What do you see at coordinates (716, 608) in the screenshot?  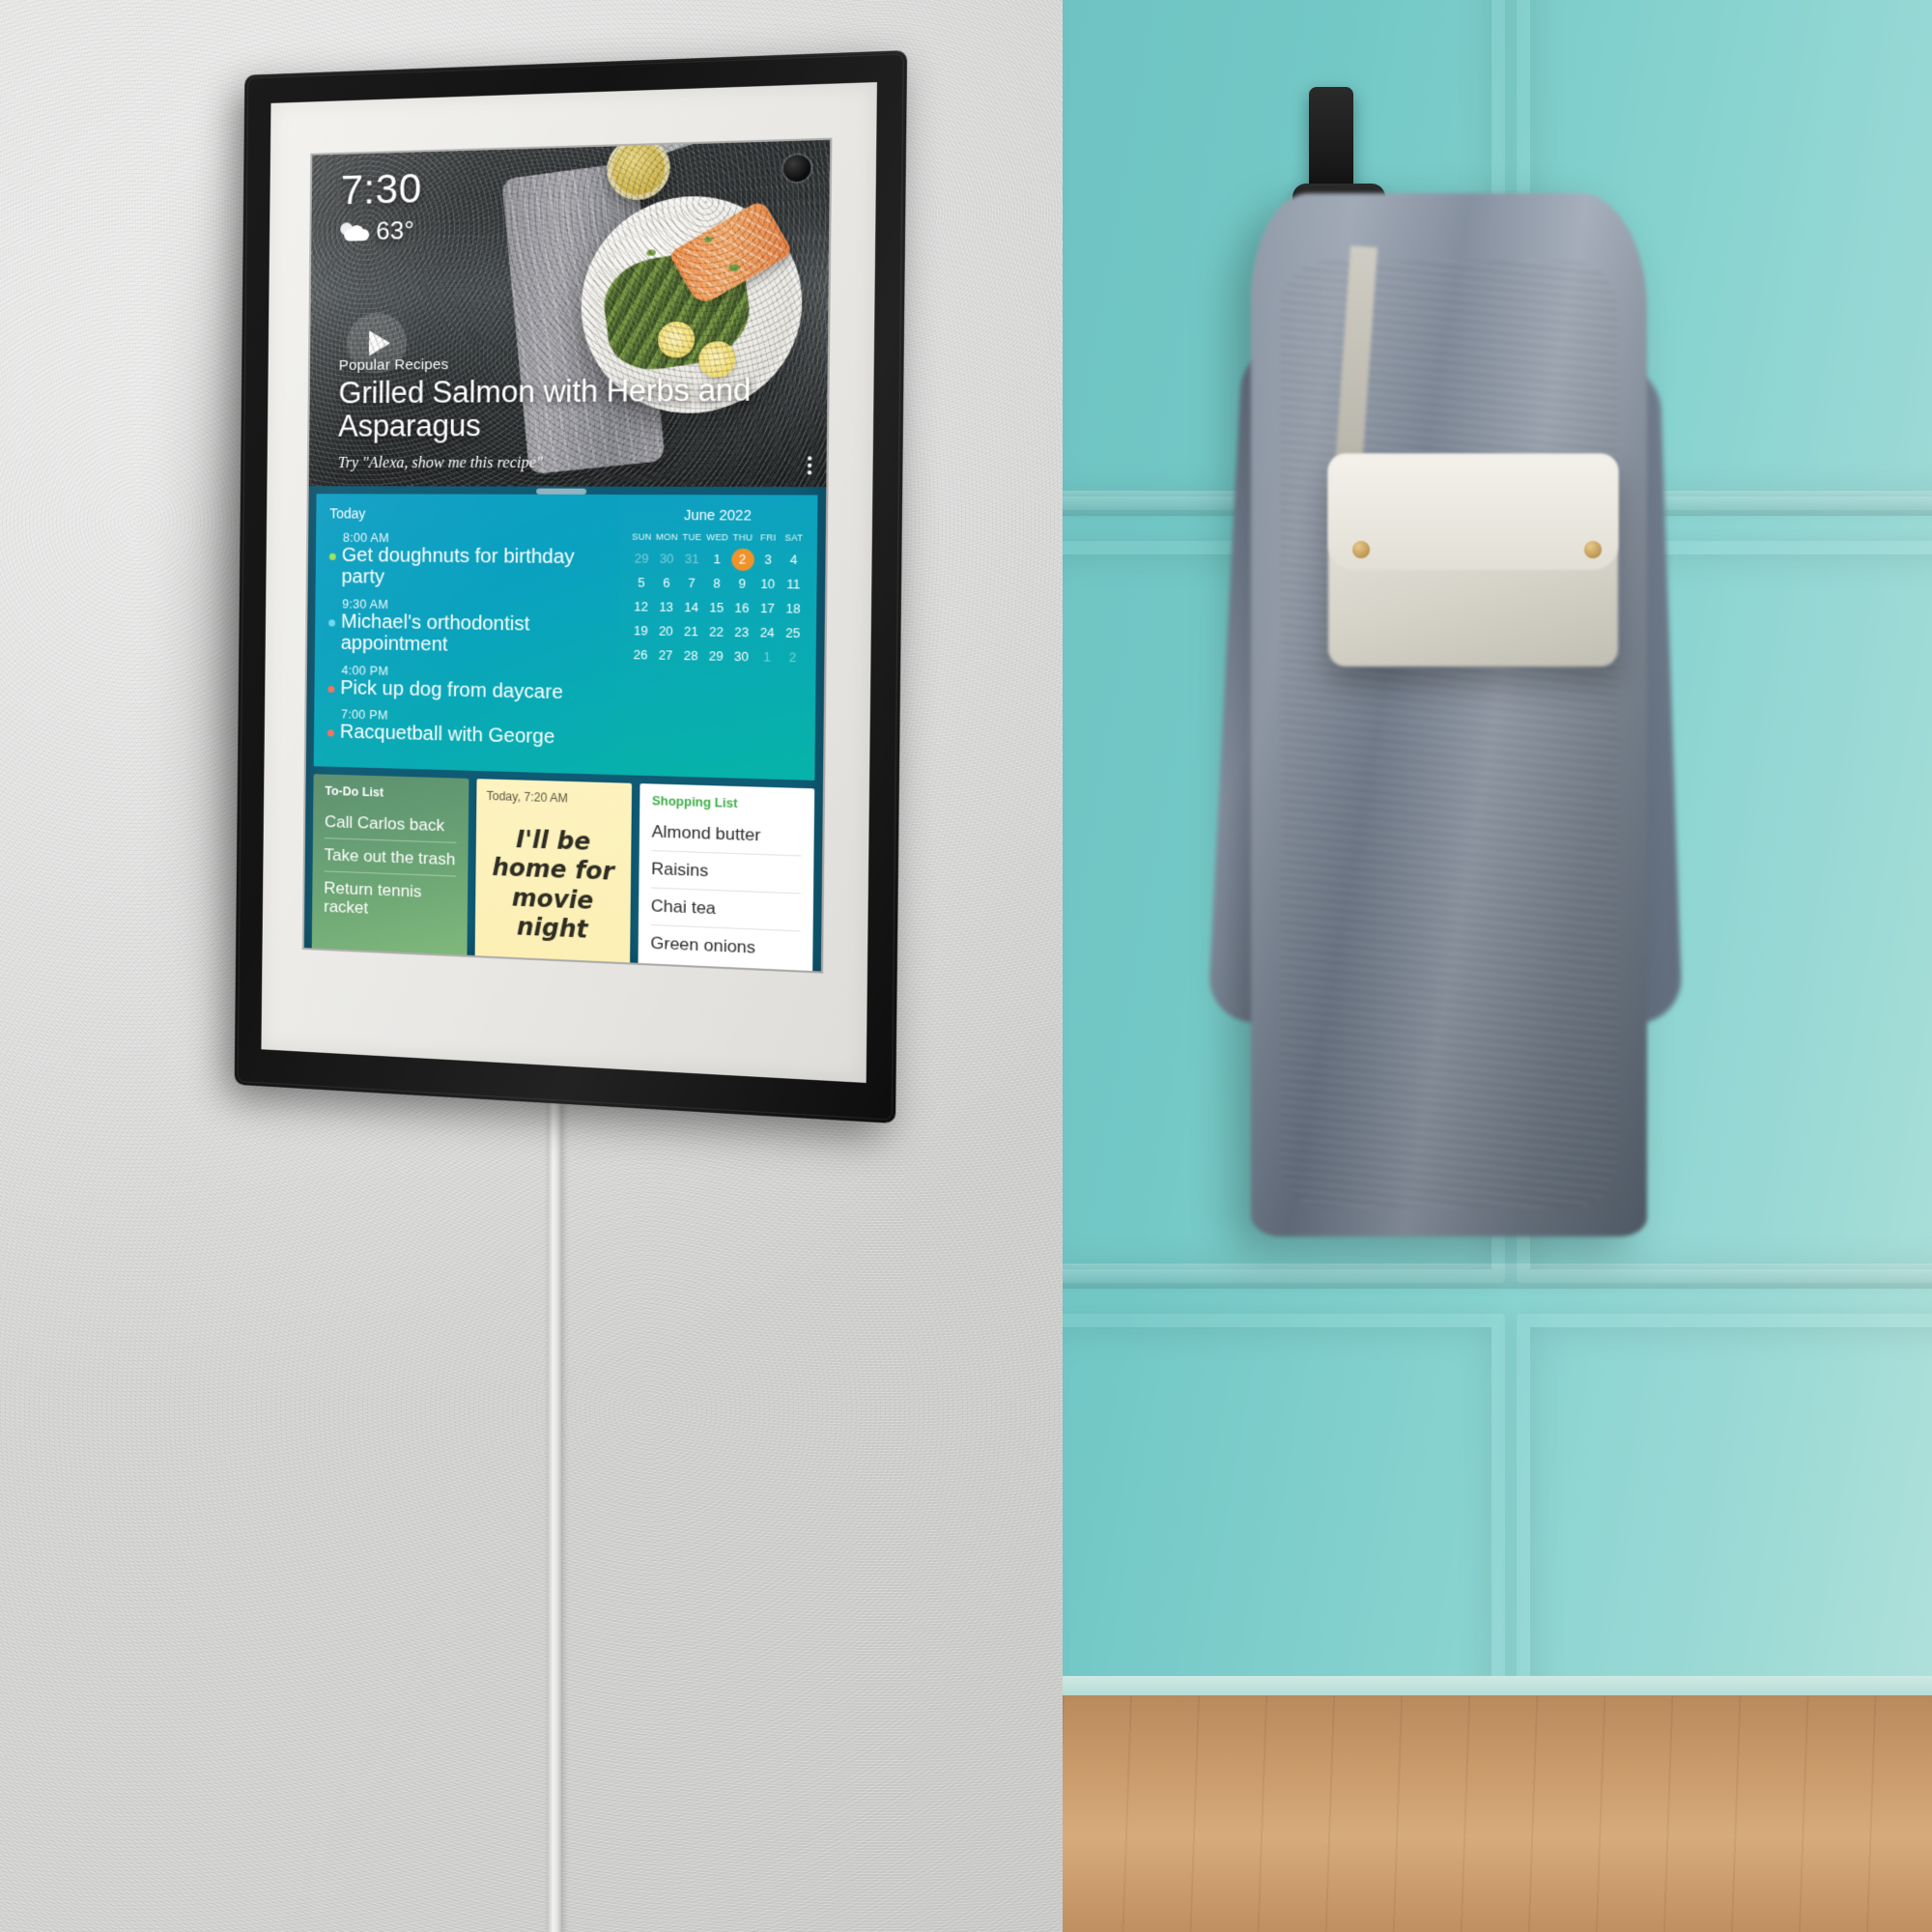 I see `calendar-day: 15` at bounding box center [716, 608].